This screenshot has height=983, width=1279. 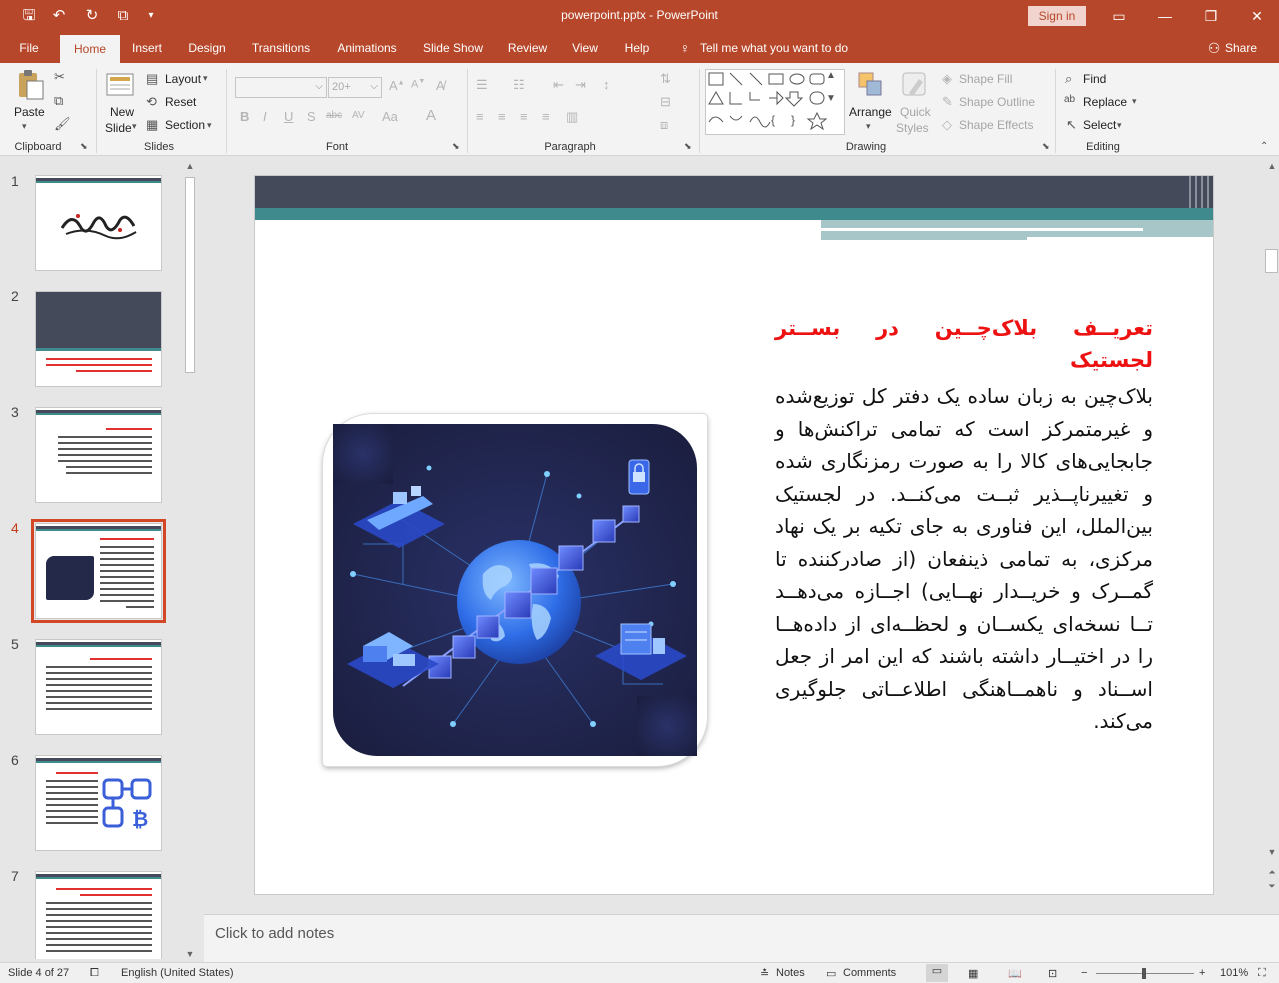 I want to click on layout-dropdown-icon: ▾, so click(x=205, y=78).